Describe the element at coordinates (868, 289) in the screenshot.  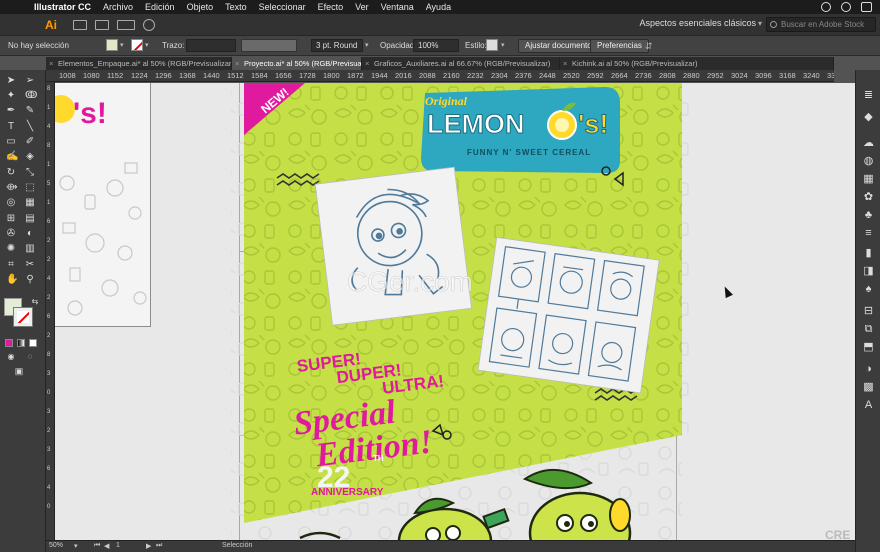
I see `appearance-icon: ♠` at that location.